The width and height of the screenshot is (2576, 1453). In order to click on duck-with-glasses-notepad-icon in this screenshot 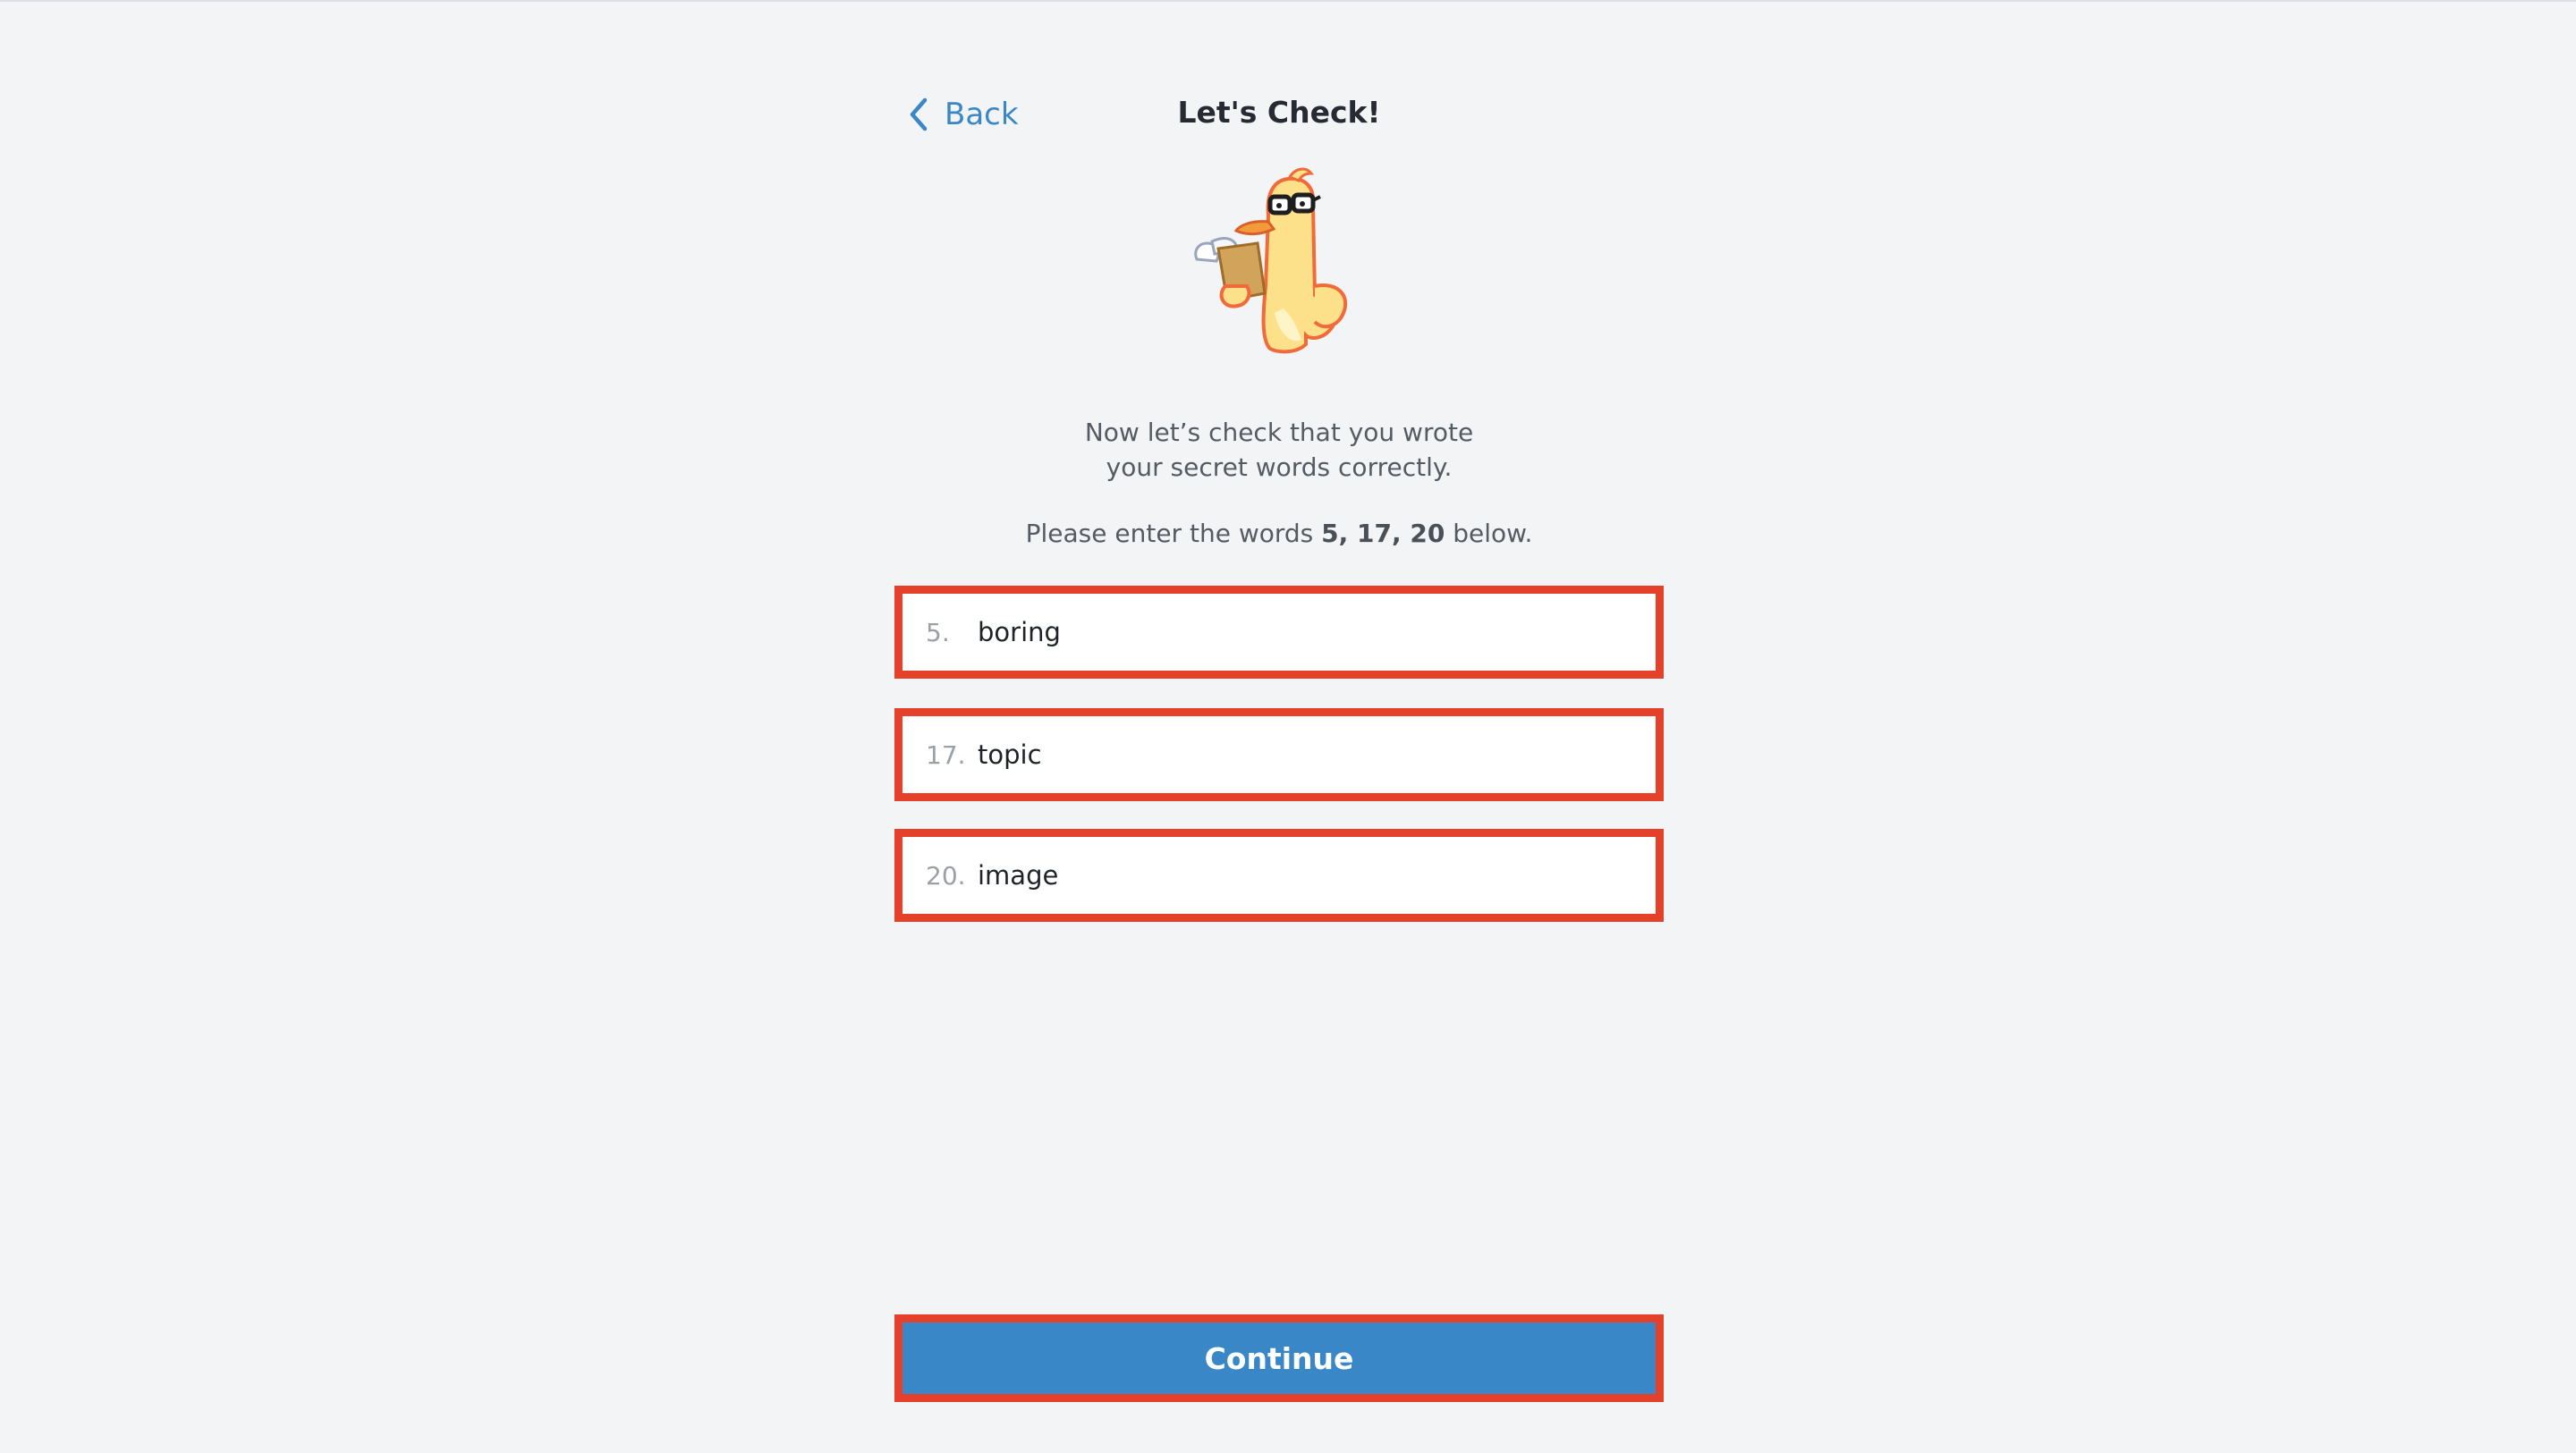, I will do `click(1271, 261)`.